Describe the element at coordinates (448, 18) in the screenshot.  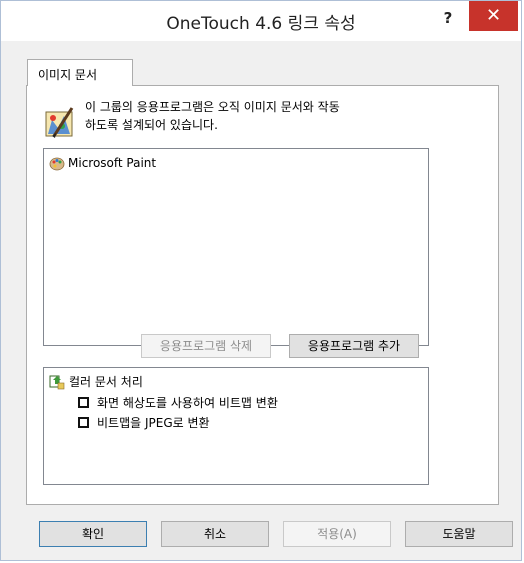
I see `help-button: ?` at that location.